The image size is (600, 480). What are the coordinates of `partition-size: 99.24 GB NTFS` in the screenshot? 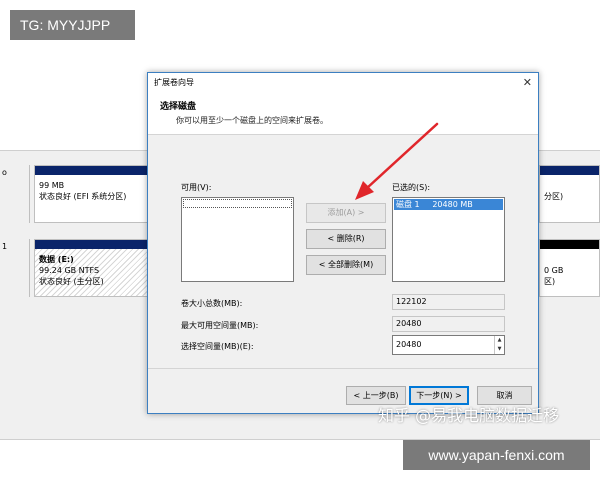 It's located at (69, 270).